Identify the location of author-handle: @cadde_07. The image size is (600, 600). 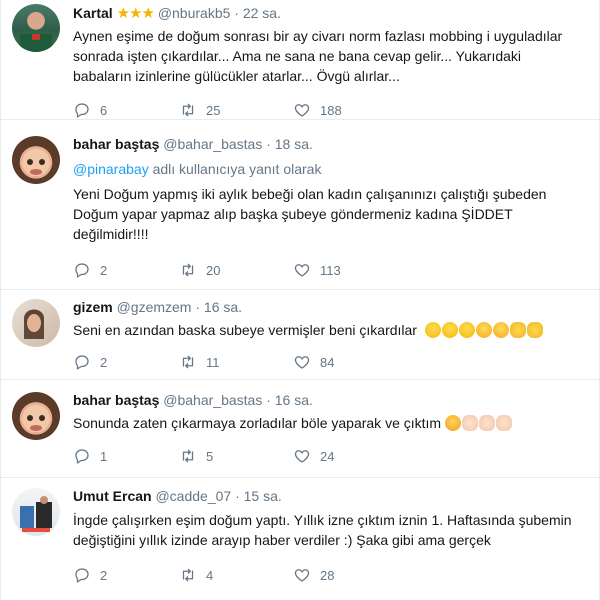
(193, 496).